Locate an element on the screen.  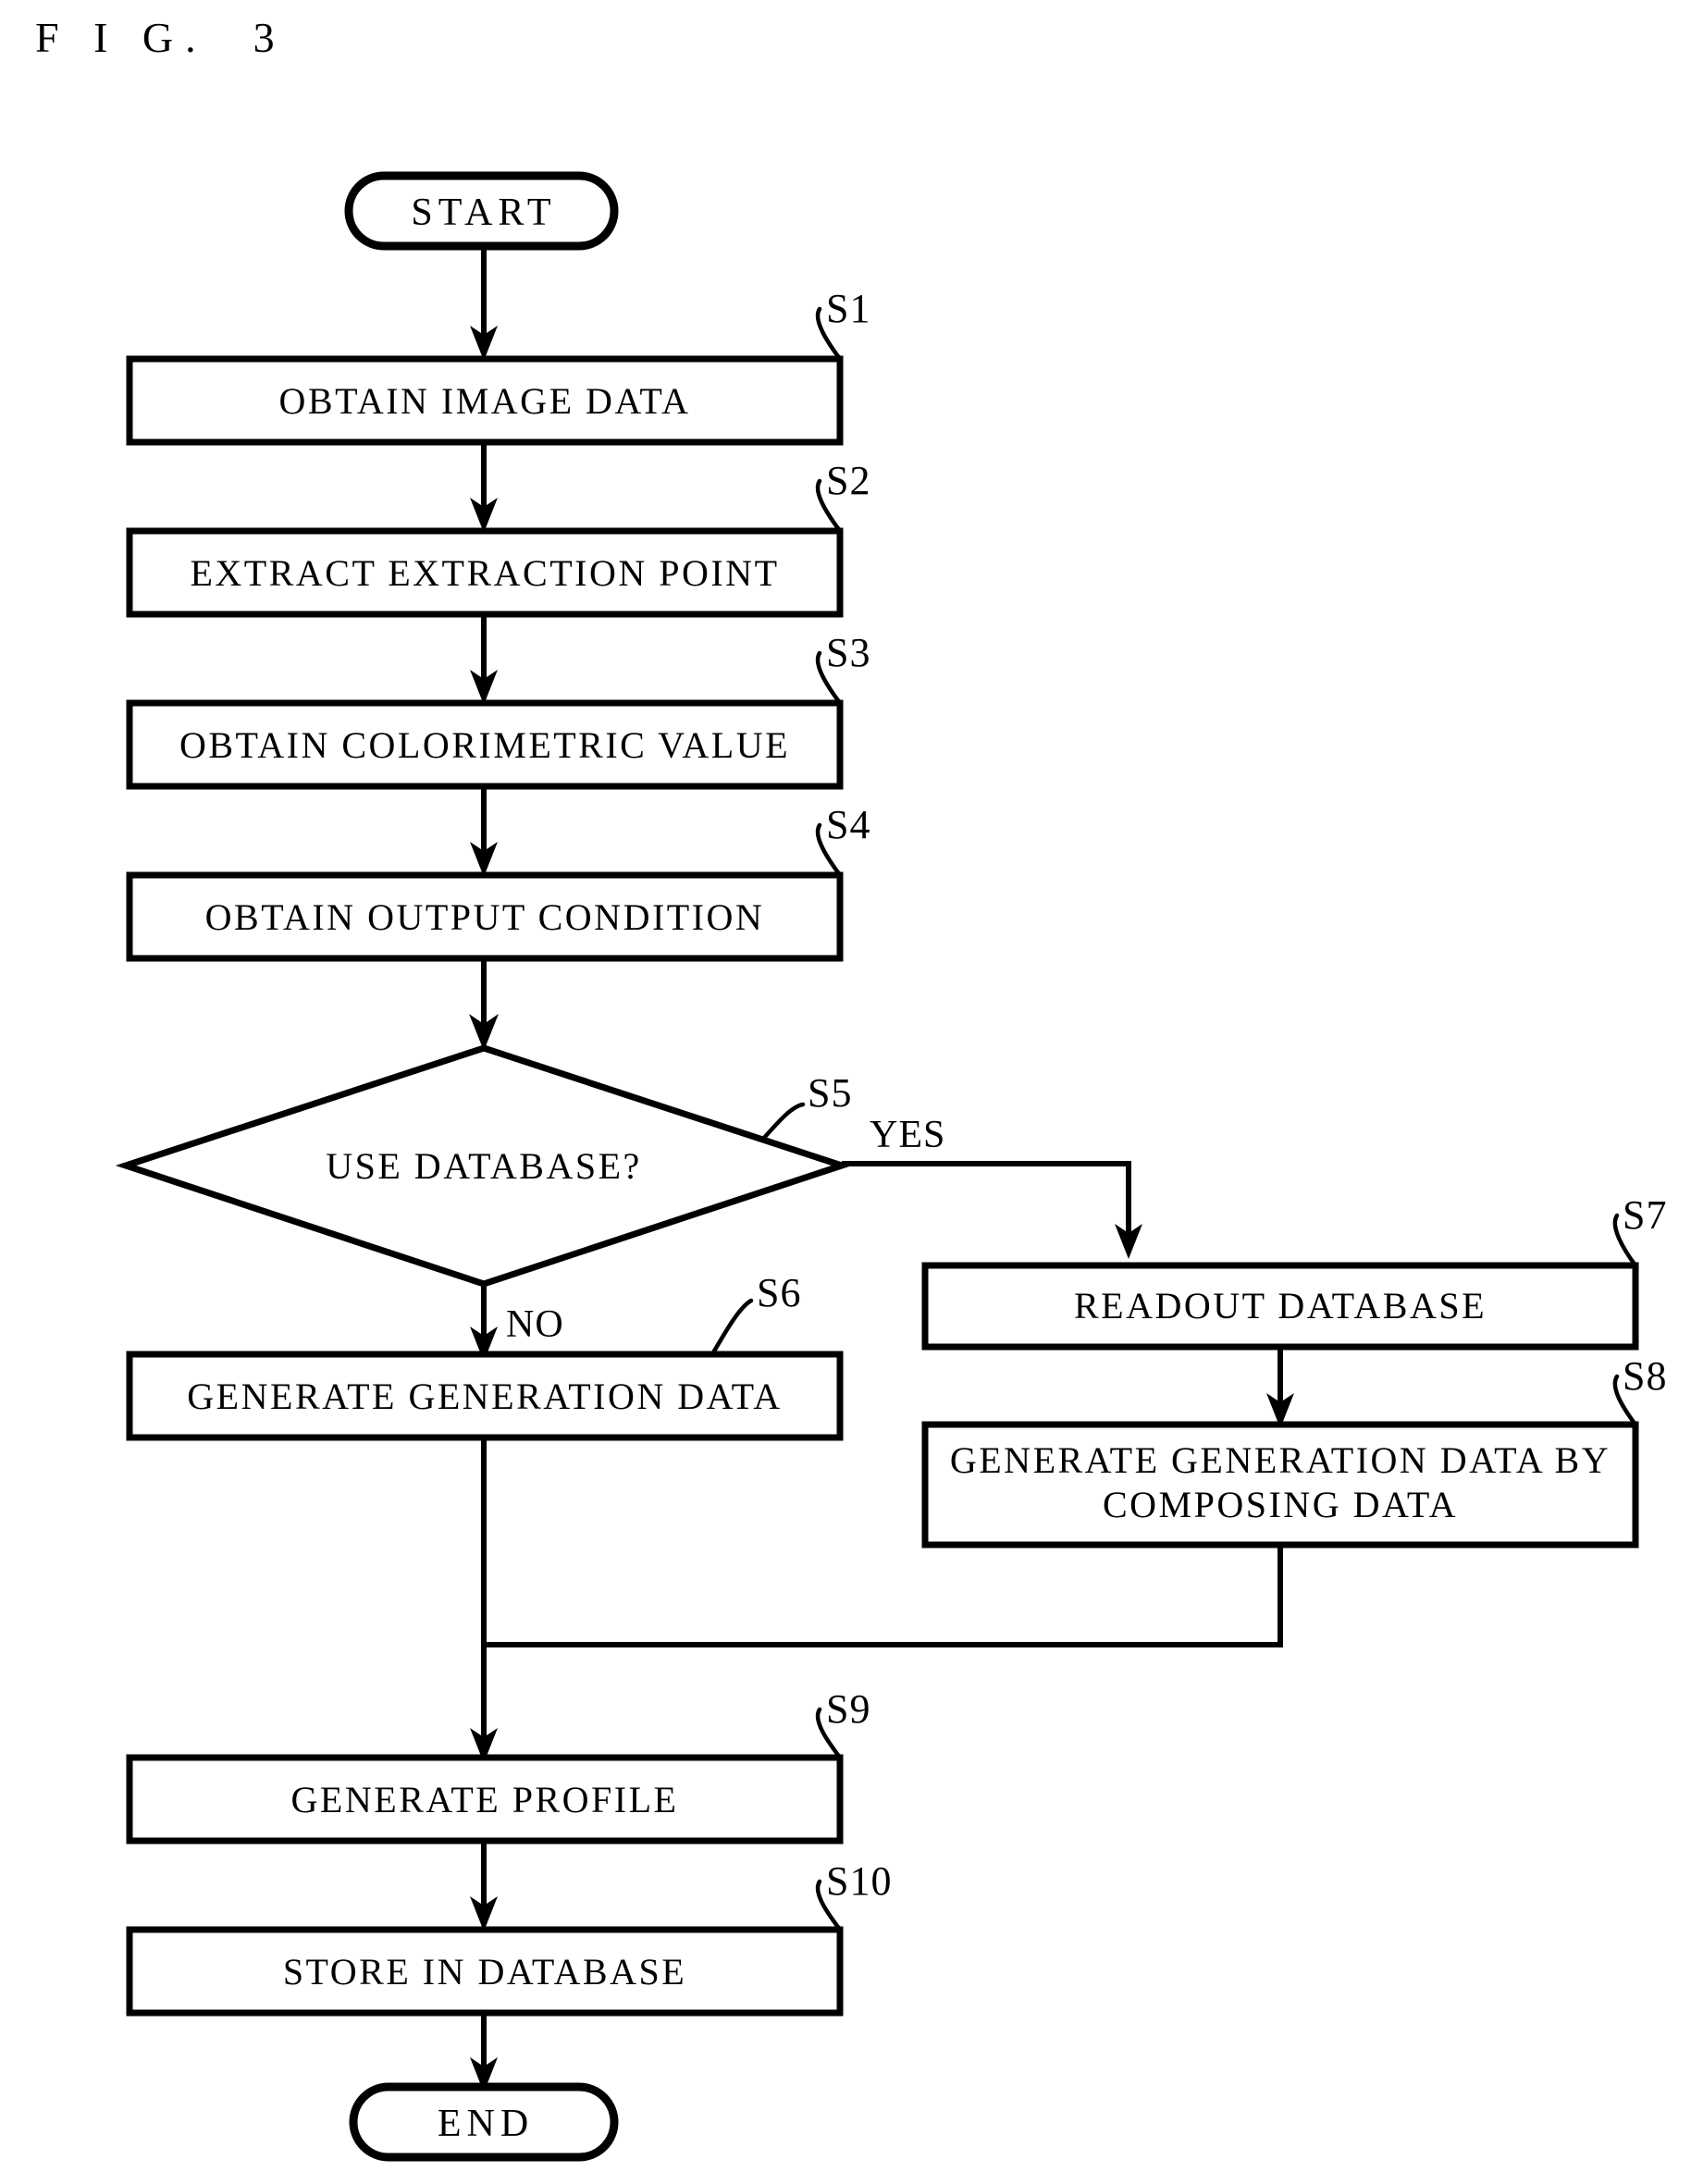
s9-label: GENERATE PROFILE is located at coordinates (485, 1799).